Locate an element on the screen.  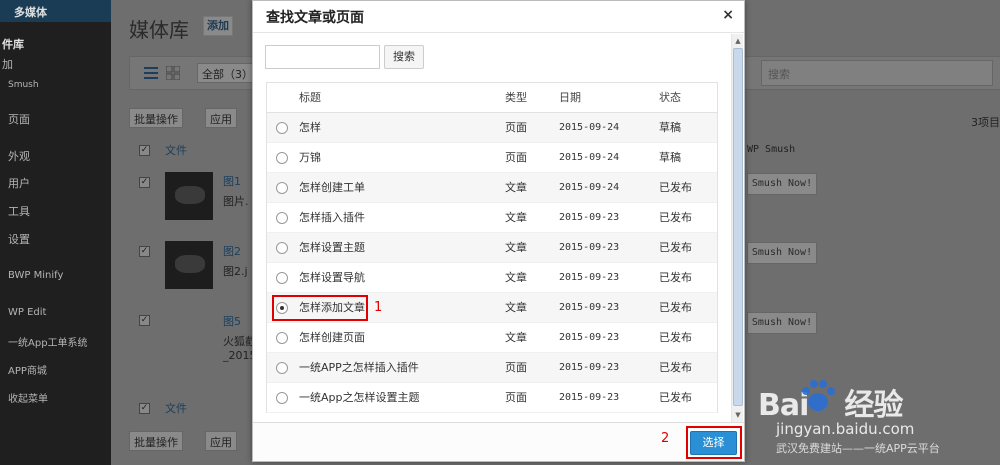
sidebar-item-pages: 页面 is located at coordinates (19, 119).